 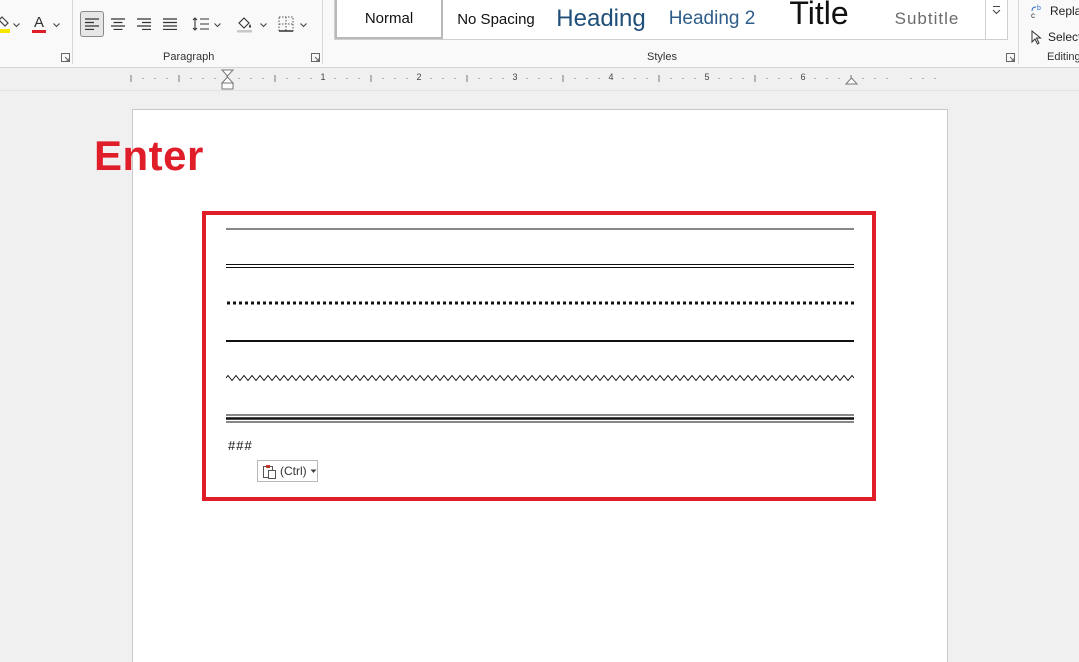 I want to click on ruler-number: 3, so click(x=515, y=77).